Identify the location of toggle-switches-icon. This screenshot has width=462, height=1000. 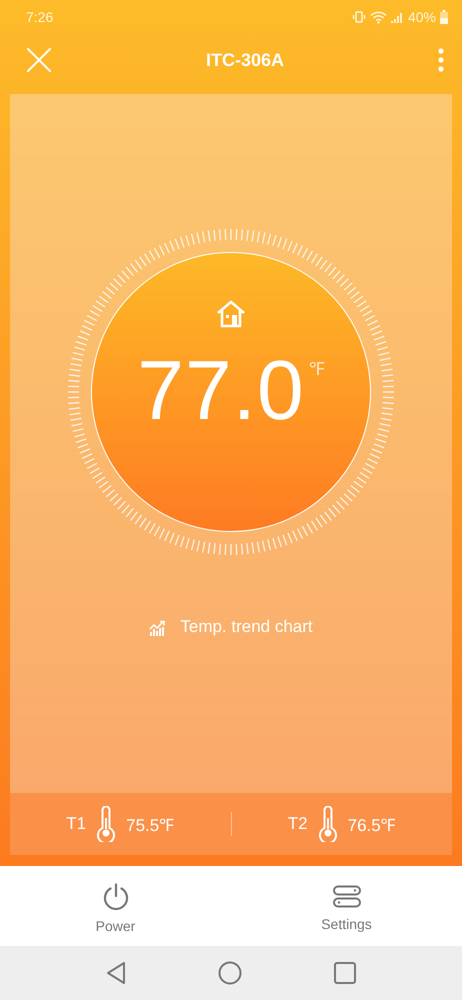
(346, 896).